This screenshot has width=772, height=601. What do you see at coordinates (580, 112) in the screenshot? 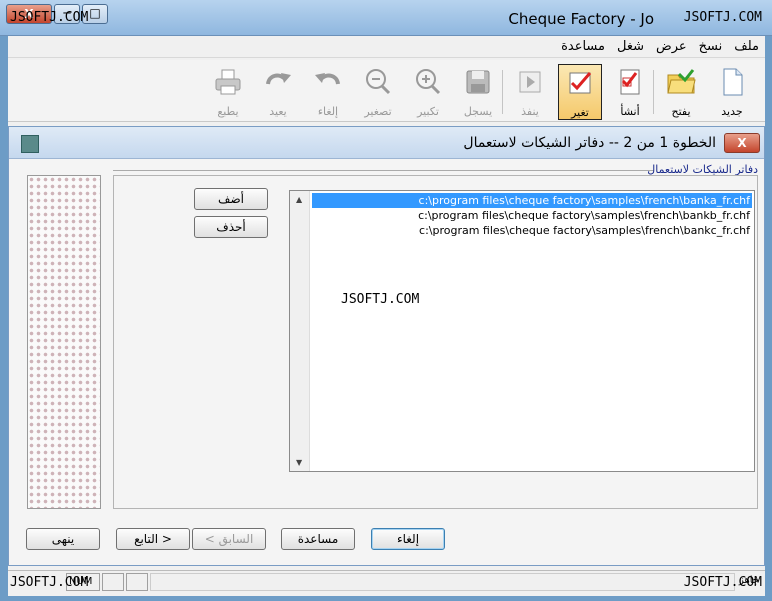
I see `change-label: تغير` at bounding box center [580, 112].